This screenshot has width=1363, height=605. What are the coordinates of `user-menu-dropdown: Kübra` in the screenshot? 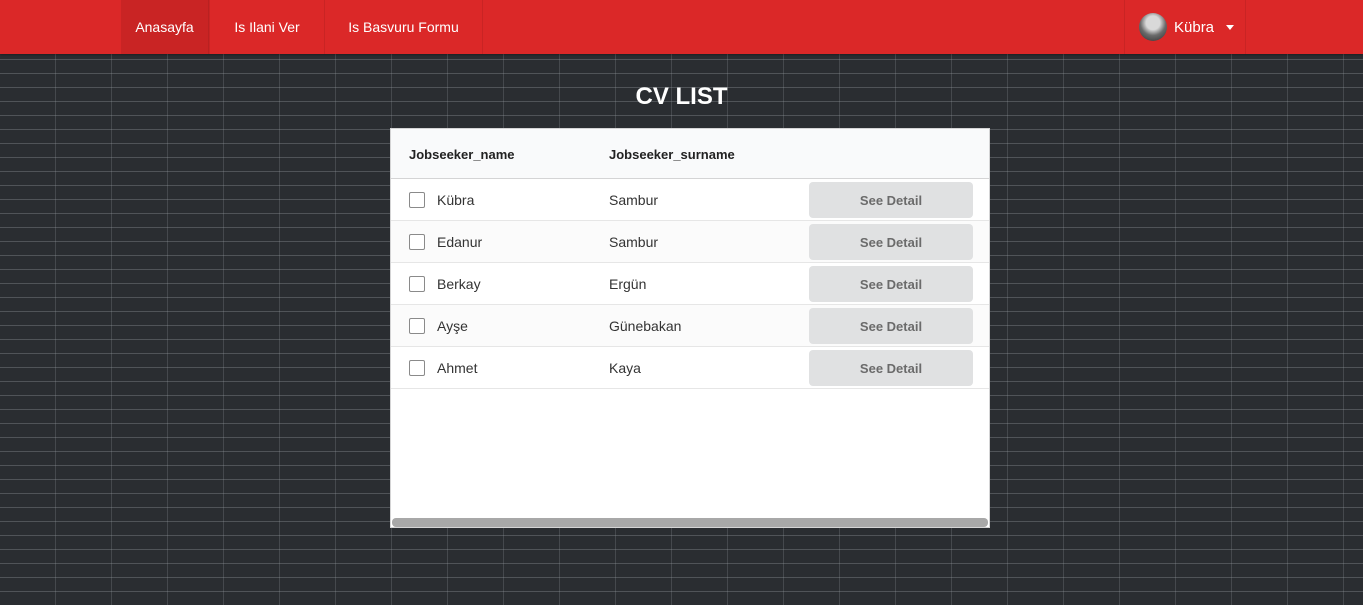 It's located at (1185, 27).